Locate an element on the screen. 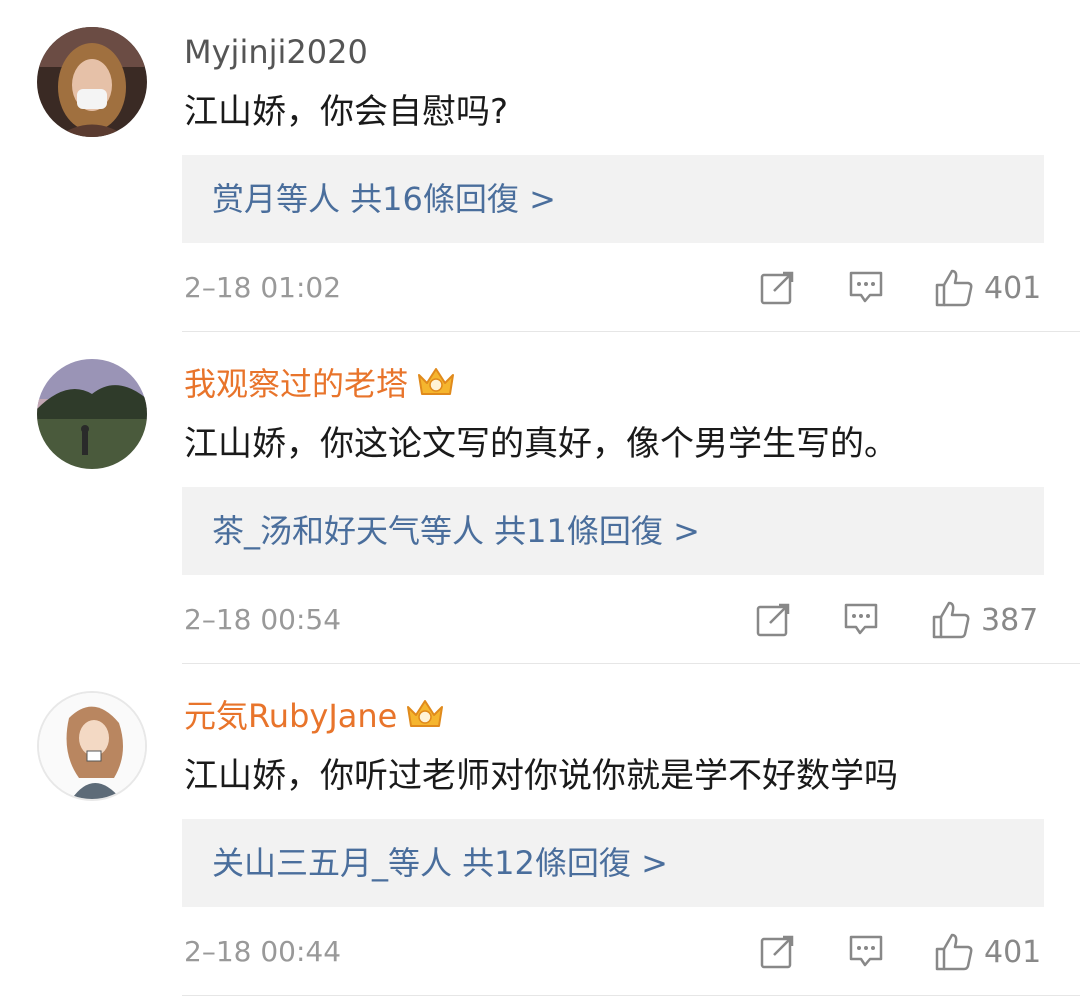 The width and height of the screenshot is (1080, 999). replies-link: 茶_汤和好天气等人 共11條回復 > is located at coordinates (613, 531).